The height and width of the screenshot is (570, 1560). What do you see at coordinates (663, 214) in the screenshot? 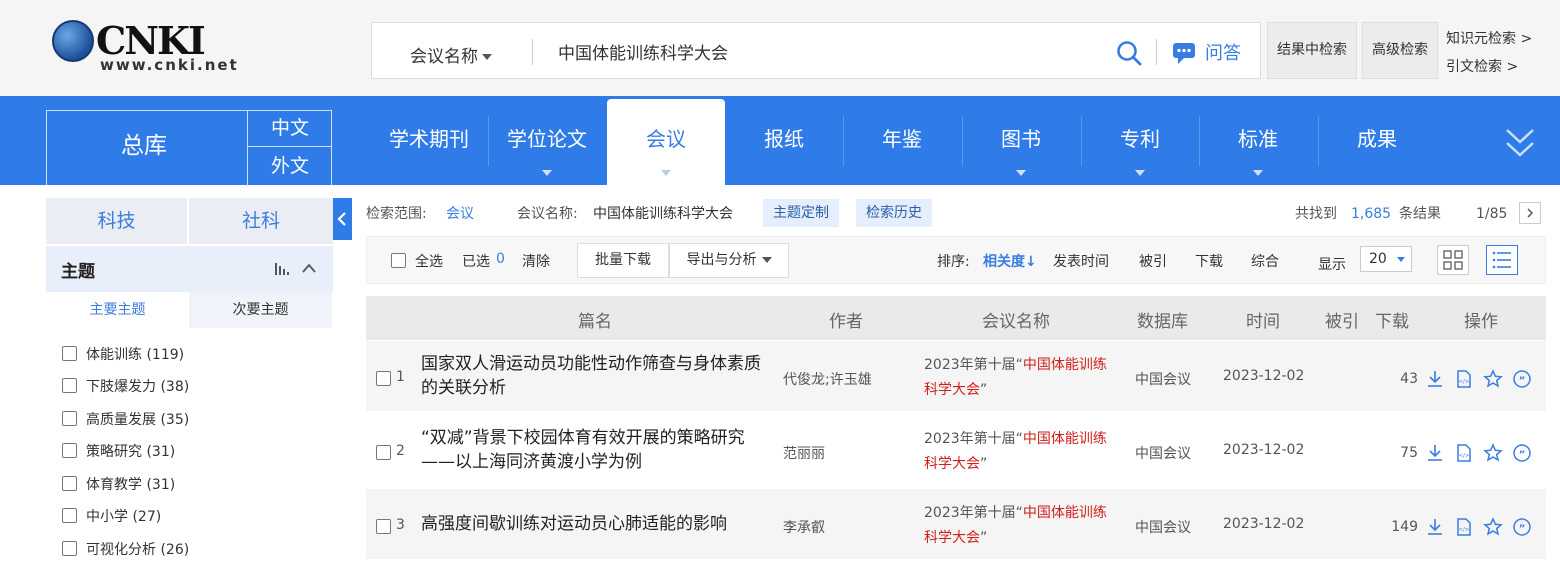
I see `conf-value: 中国体能训练科学大会` at bounding box center [663, 214].